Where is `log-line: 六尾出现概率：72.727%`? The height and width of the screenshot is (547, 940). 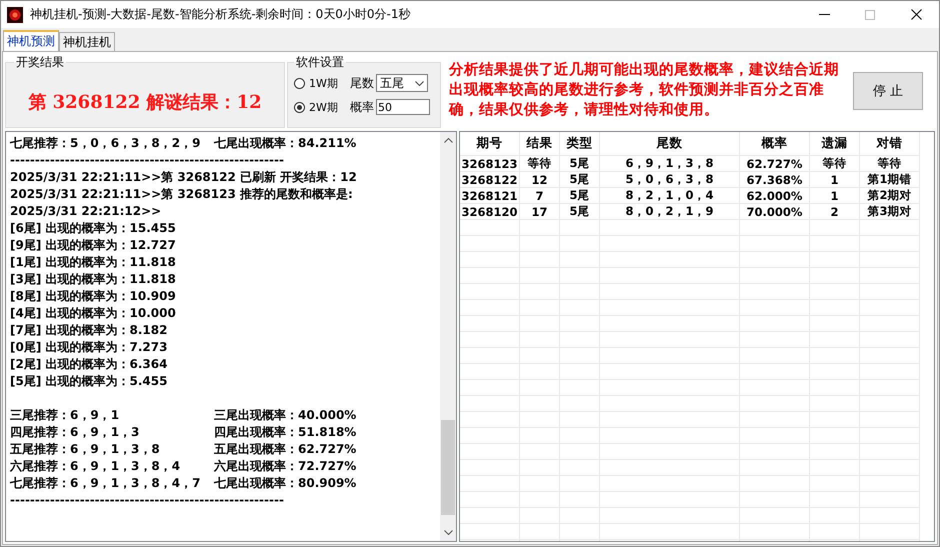 log-line: 六尾出现概率：72.727% is located at coordinates (285, 466).